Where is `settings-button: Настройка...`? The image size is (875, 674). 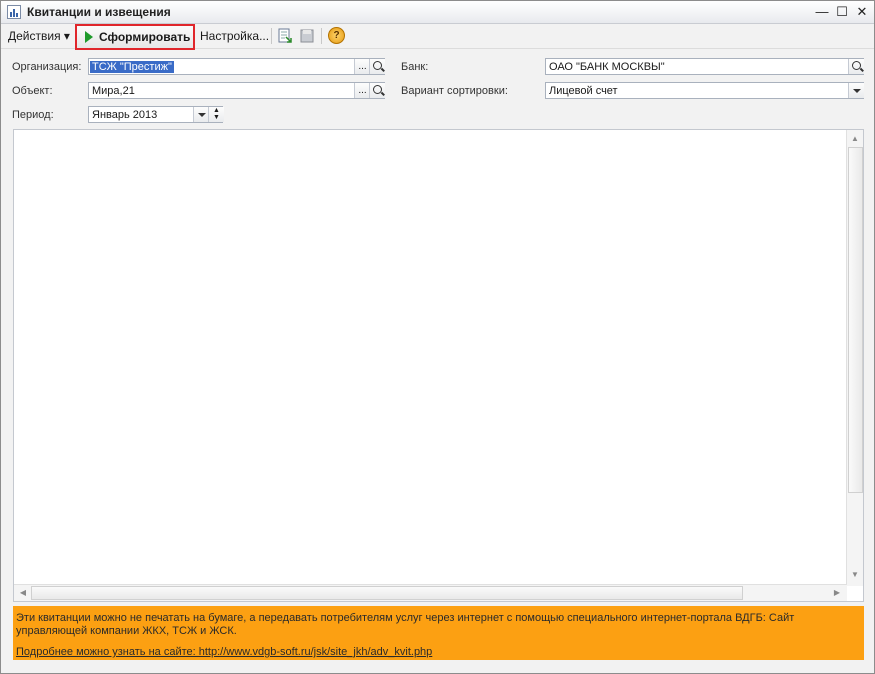 settings-button: Настройка... is located at coordinates (234, 36).